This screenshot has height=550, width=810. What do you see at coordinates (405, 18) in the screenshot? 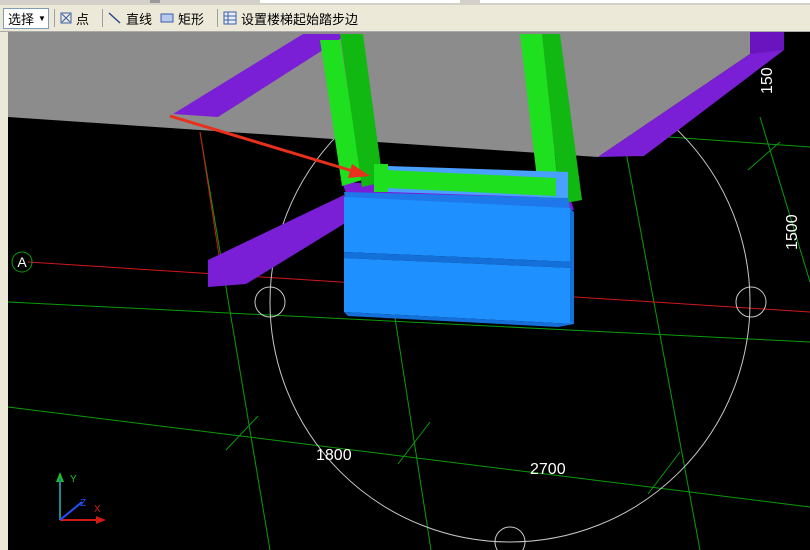
I see `drawing-toolbar: 选择 ▼ 点 直线 矩形 设置楼梯起始踏步边` at bounding box center [405, 18].